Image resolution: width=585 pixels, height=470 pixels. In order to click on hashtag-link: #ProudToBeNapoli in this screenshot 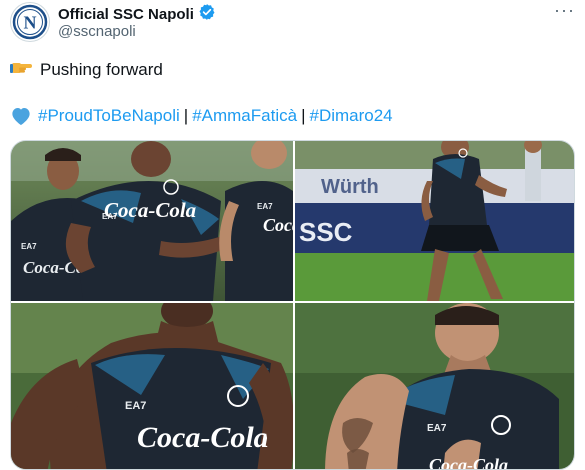, I will do `click(109, 116)`.